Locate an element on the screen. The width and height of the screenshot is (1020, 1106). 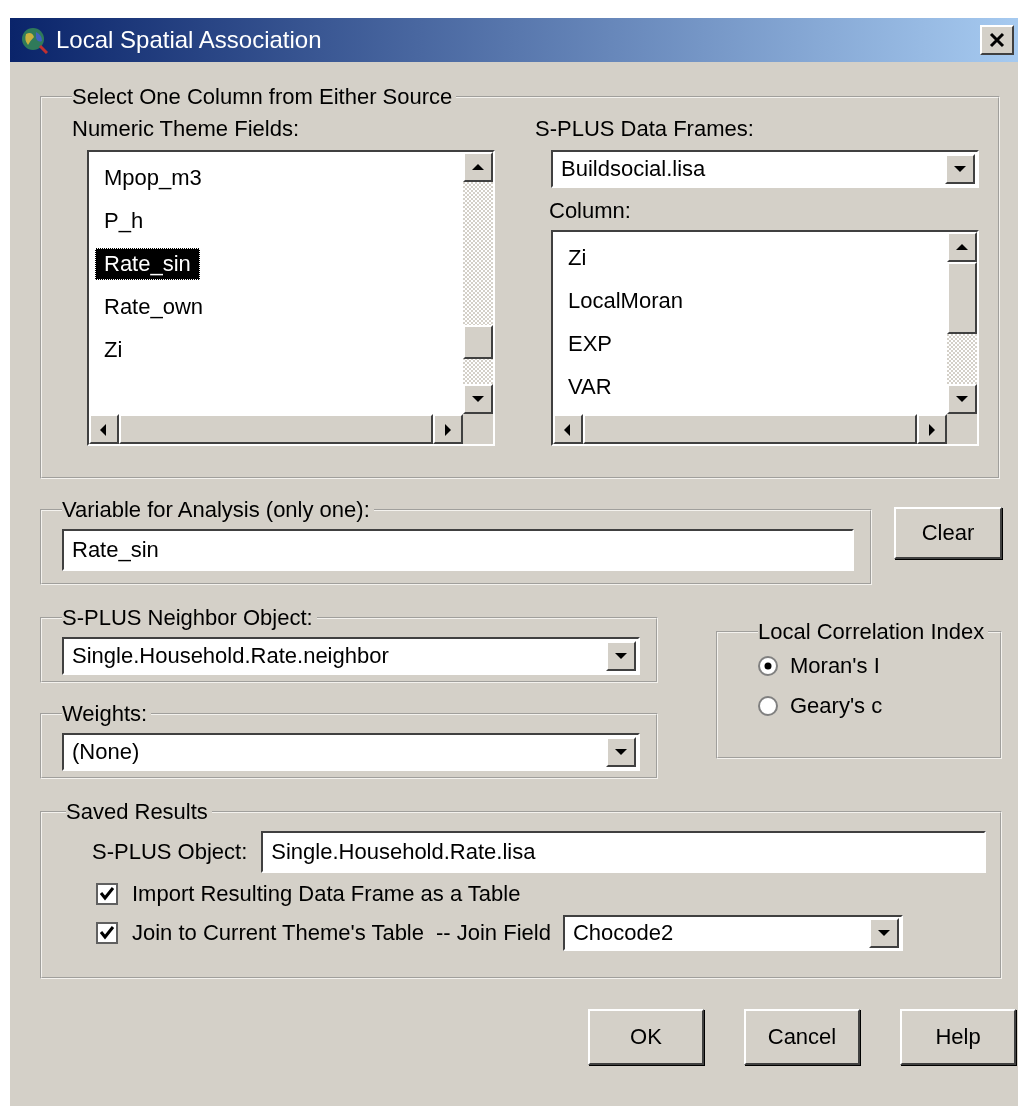
list-item: Mpop_m3 is located at coordinates (153, 178).